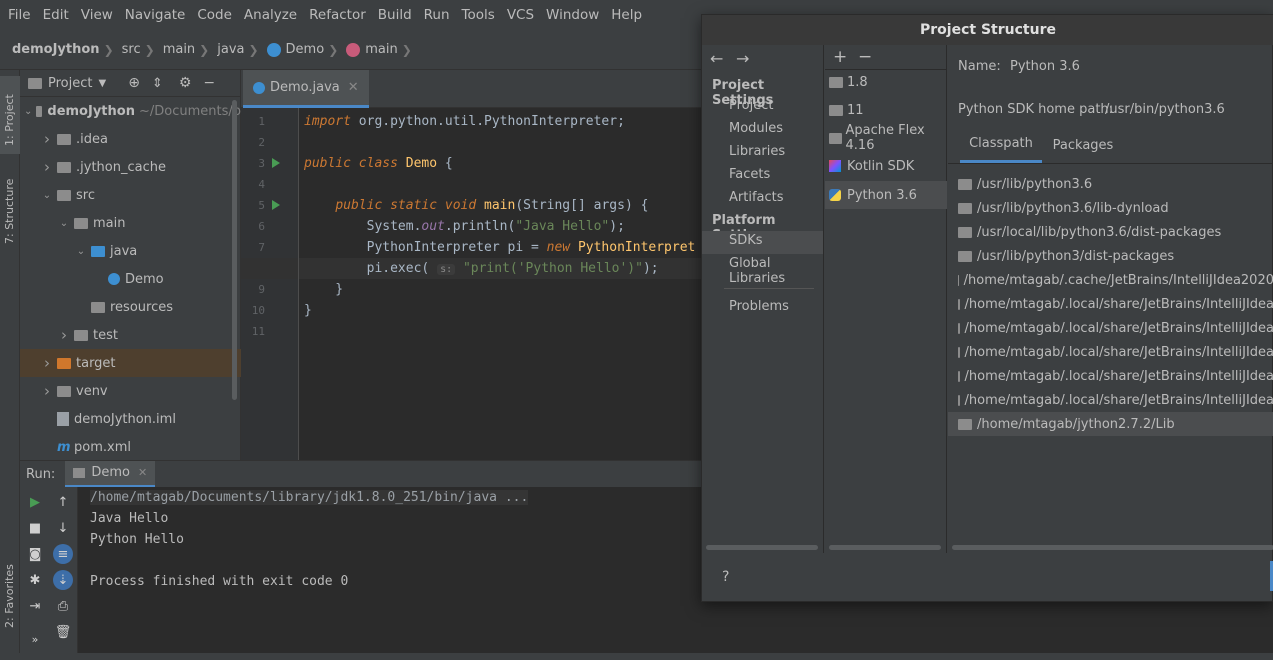  Describe the element at coordinates (35, 554) in the screenshot. I see `camera-icon: ◙` at that location.